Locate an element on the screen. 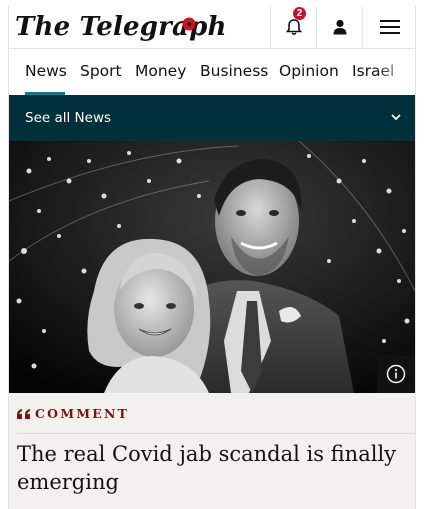 The image size is (427, 509). menu-icon is located at coordinates (389, 27).